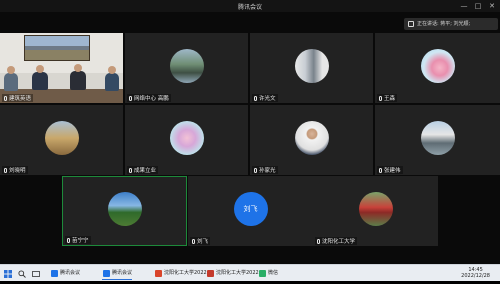 The width and height of the screenshot is (500, 284). I want to click on video-tile: 许光文, so click(311, 68).